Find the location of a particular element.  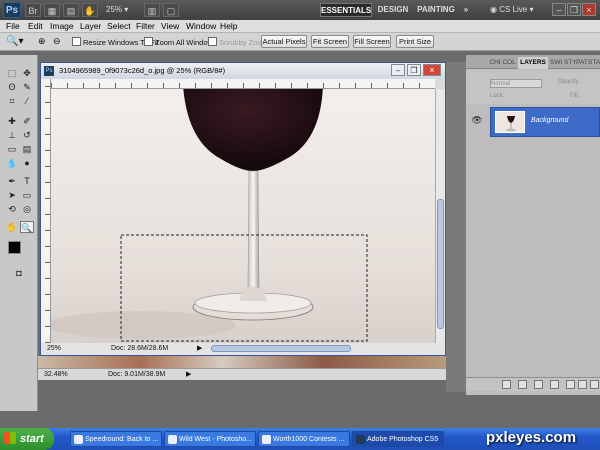

layer-style-icon is located at coordinates (522, 384).